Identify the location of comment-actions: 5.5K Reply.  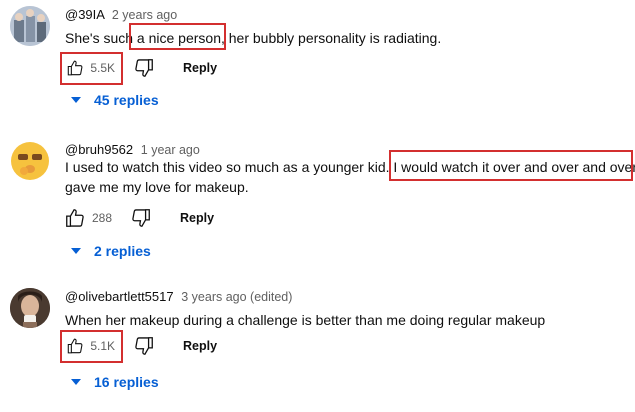
(138, 68).